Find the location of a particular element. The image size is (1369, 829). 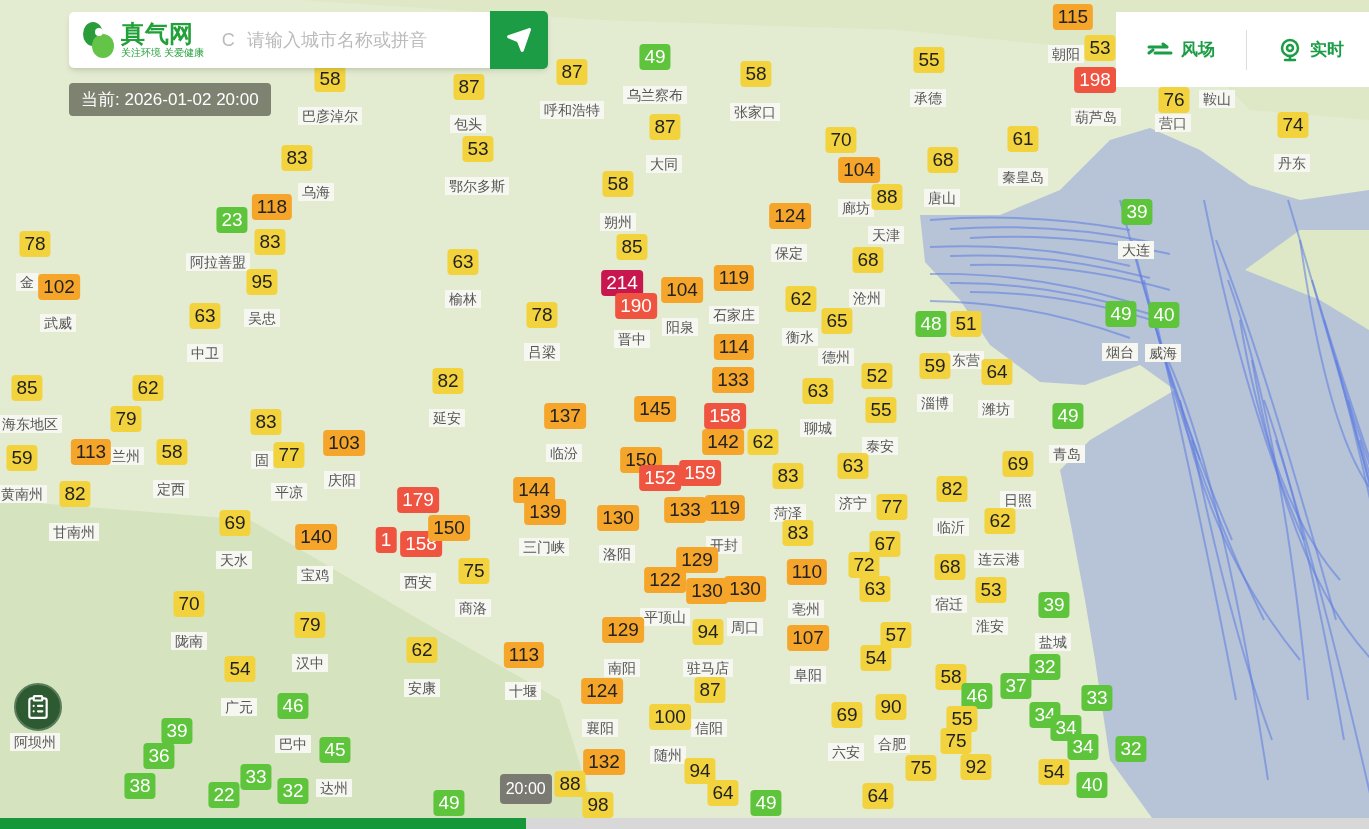

time-bubble: 20:00 is located at coordinates (525, 789).